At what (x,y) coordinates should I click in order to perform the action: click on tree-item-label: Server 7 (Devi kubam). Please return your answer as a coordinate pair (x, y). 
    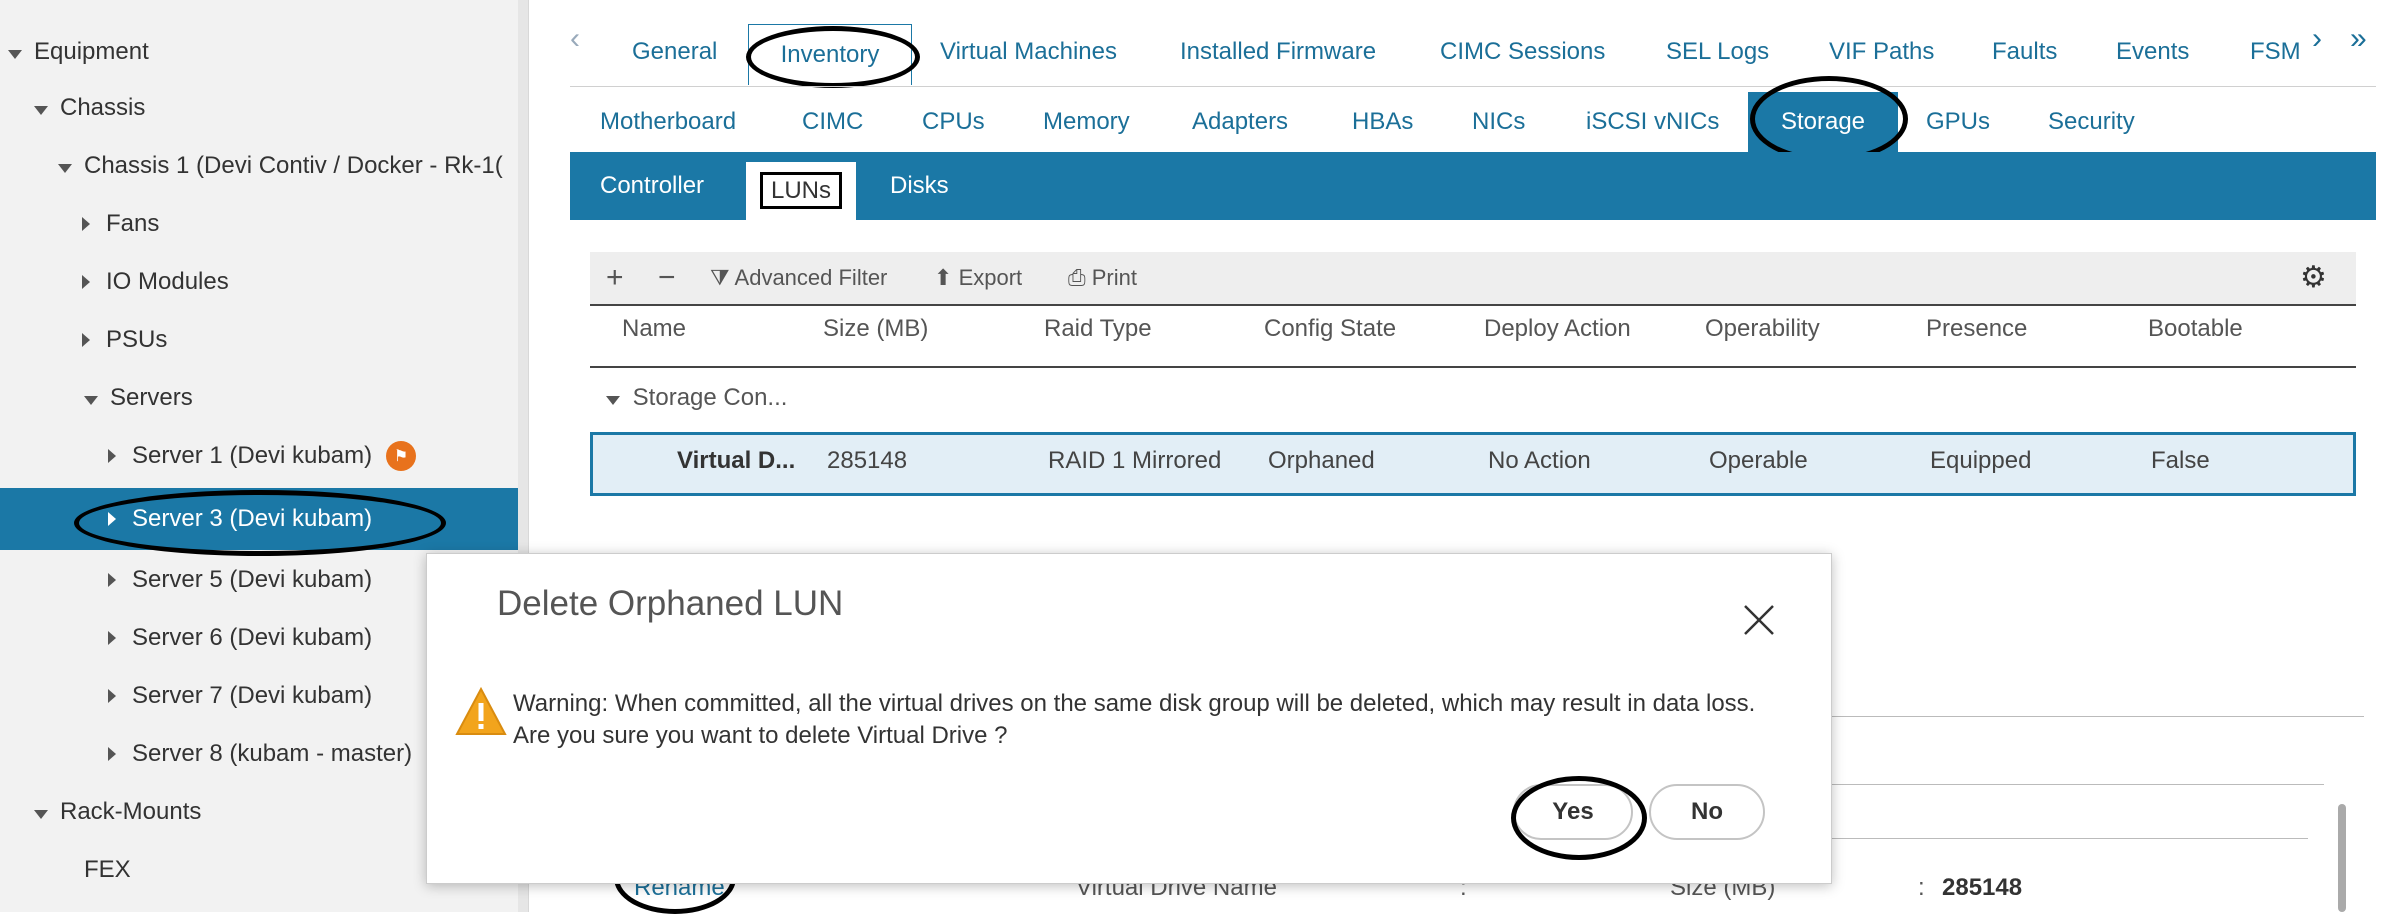
    Looking at the image, I should click on (252, 695).